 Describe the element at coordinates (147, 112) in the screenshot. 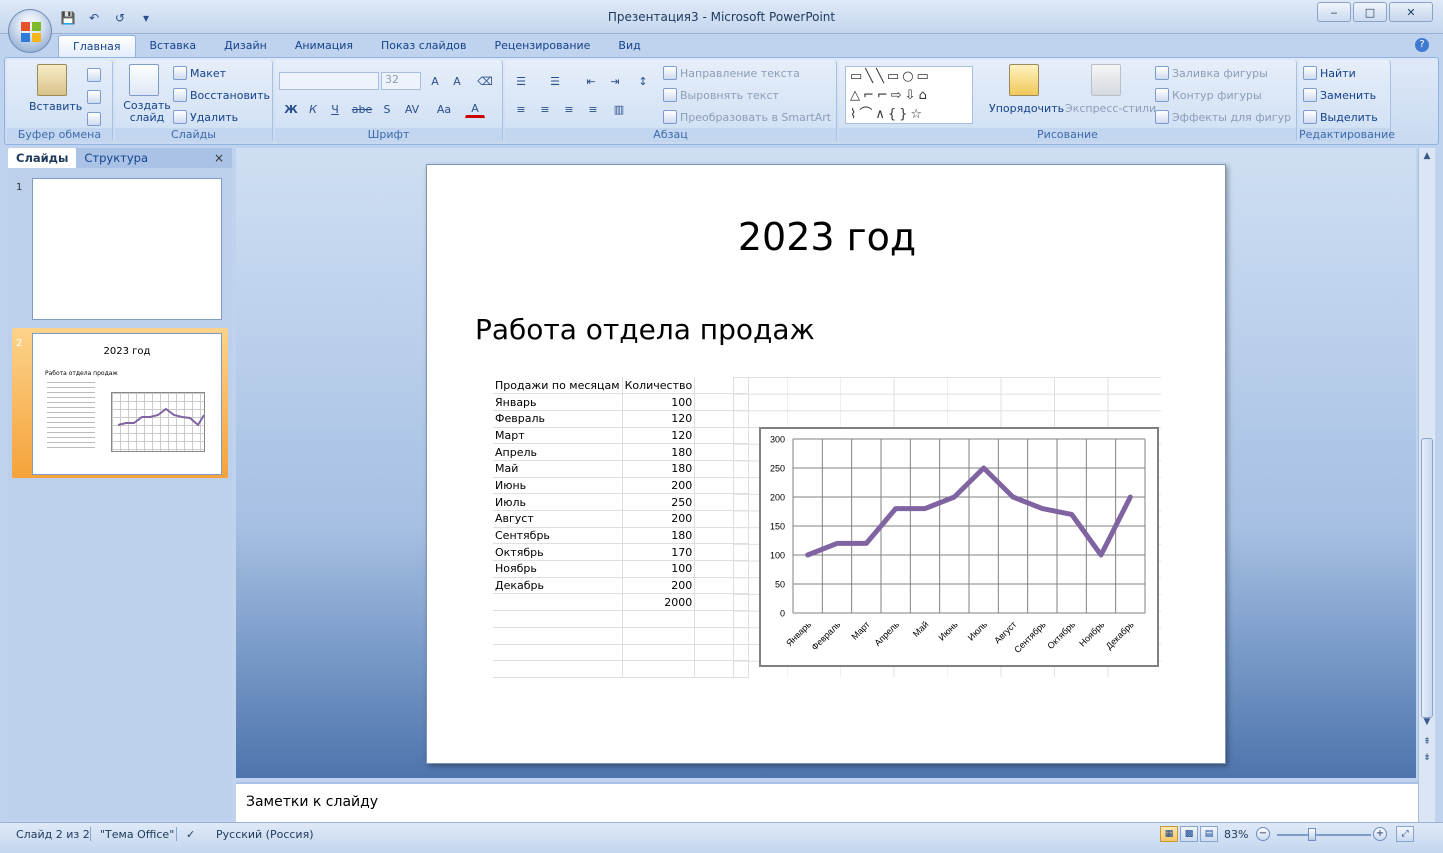

I see `new-slide-button: Создать слайд` at that location.